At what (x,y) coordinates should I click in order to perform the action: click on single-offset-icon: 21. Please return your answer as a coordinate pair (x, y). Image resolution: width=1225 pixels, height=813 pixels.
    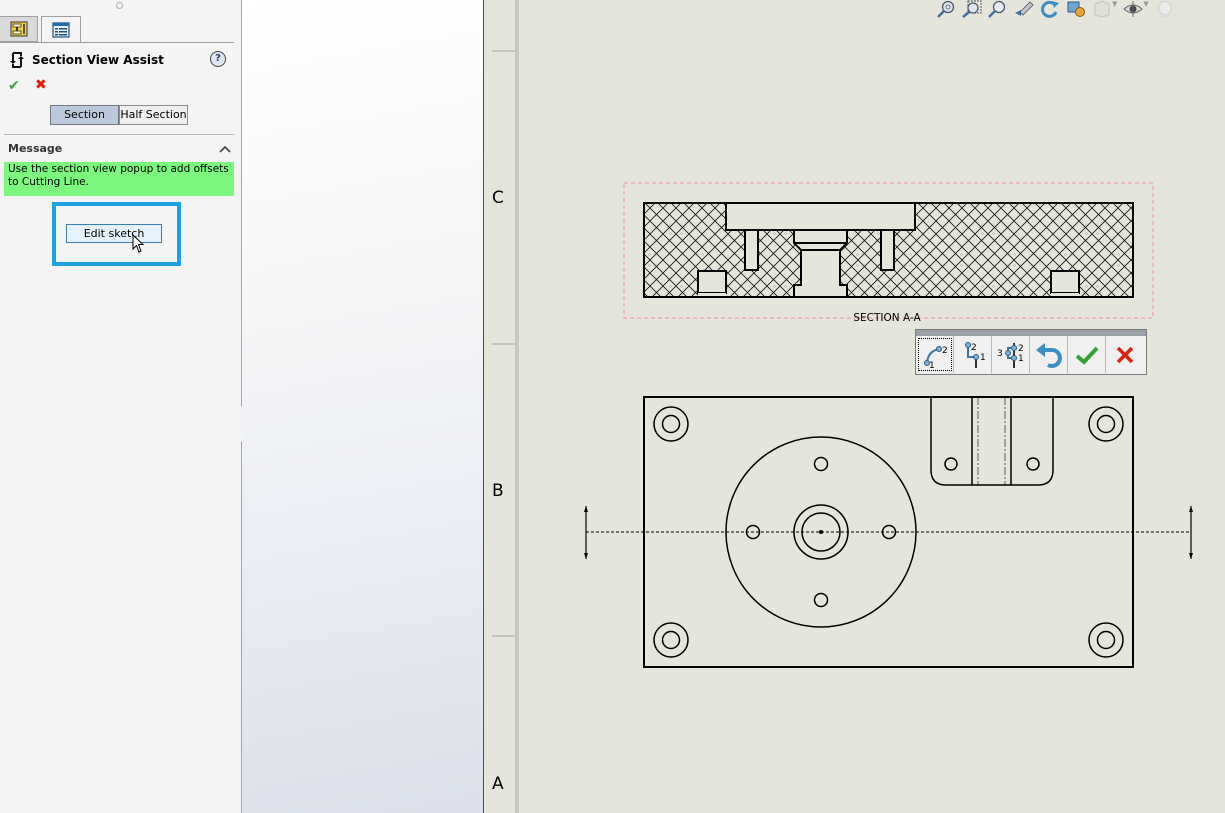
    Looking at the image, I should click on (975, 354).